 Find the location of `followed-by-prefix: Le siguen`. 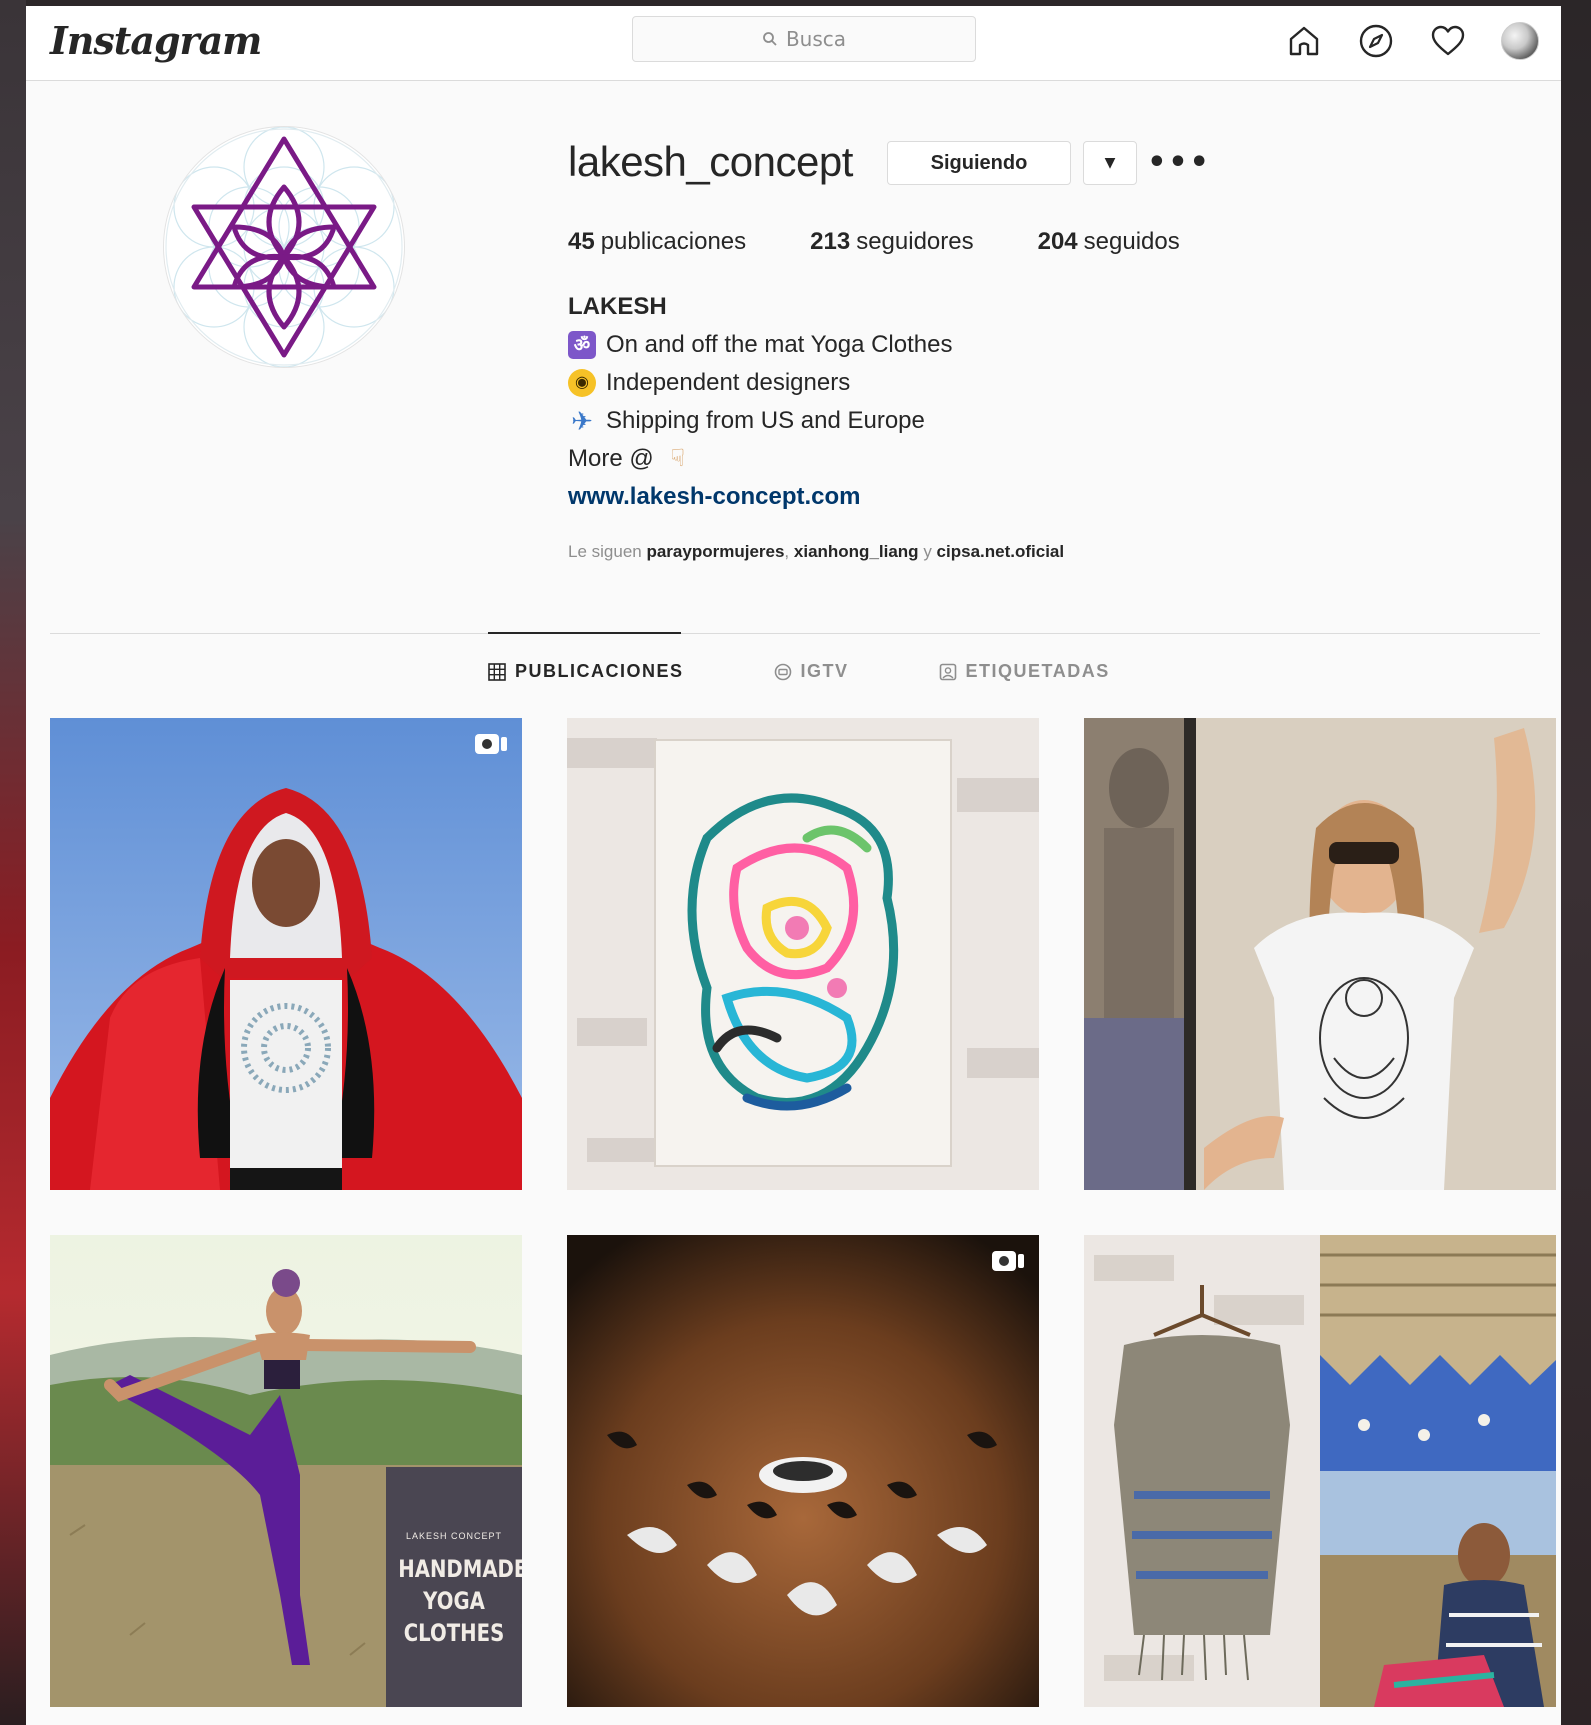

followed-by-prefix: Le siguen is located at coordinates (605, 551).